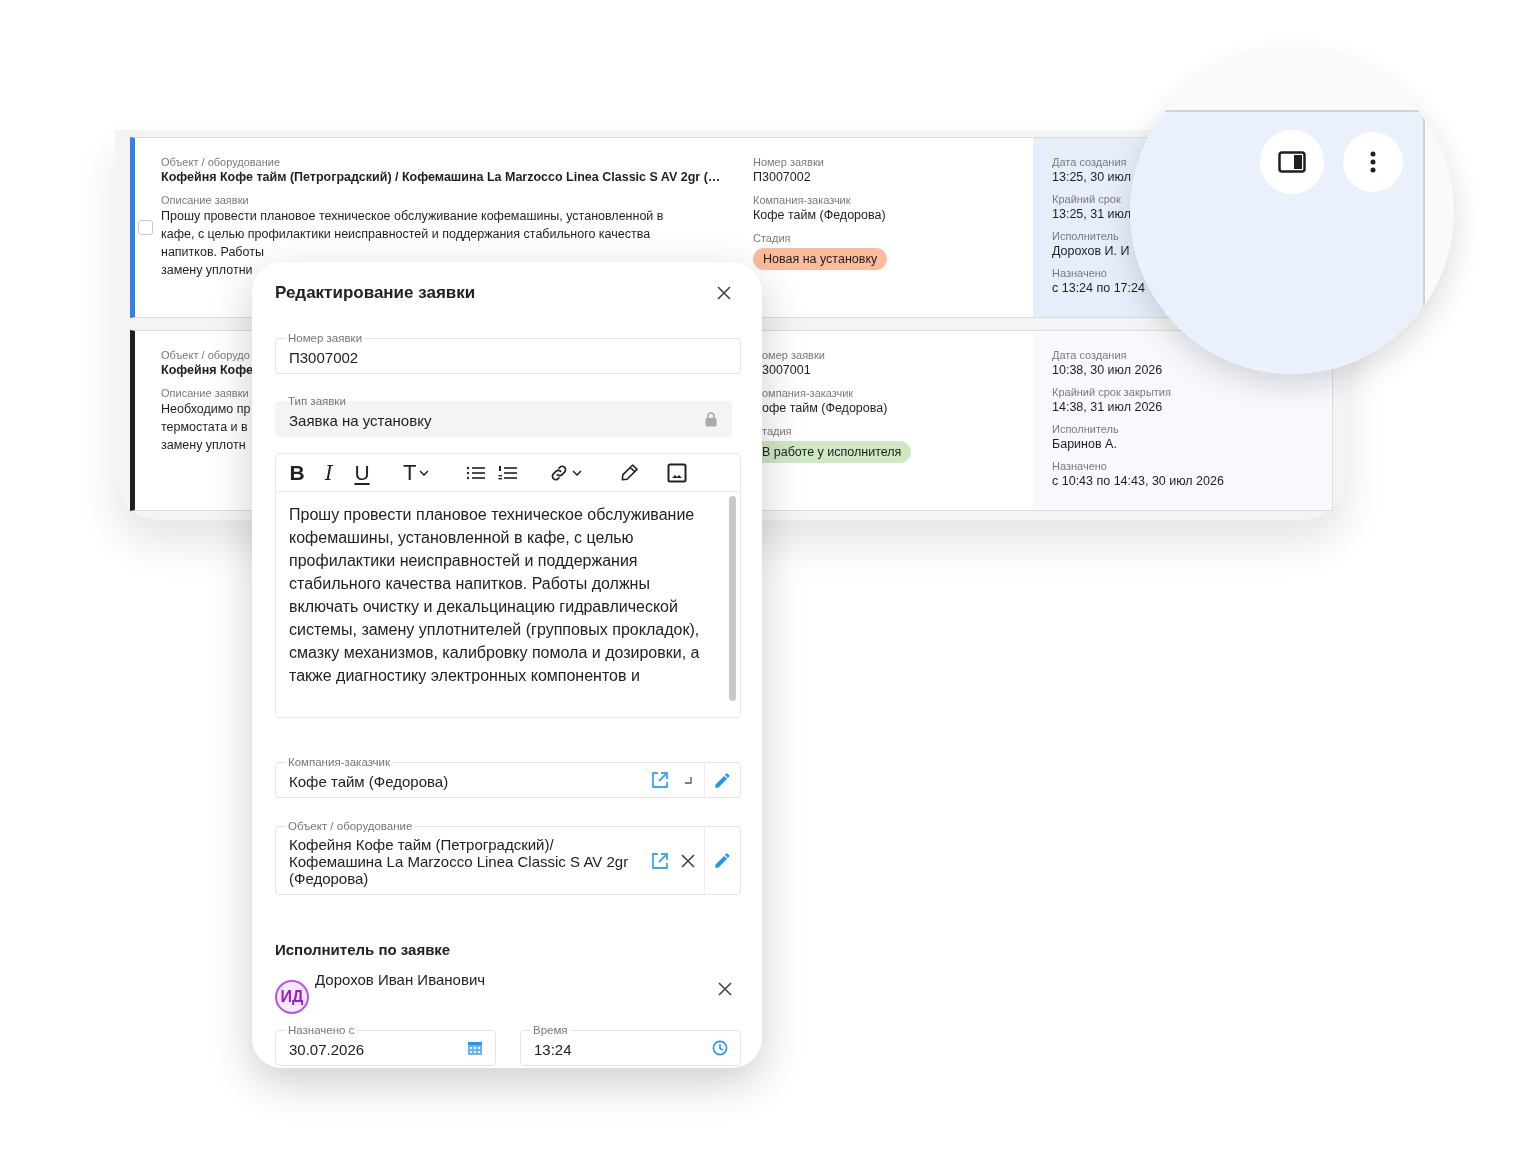  What do you see at coordinates (1373, 162) in the screenshot?
I see `more-icon` at bounding box center [1373, 162].